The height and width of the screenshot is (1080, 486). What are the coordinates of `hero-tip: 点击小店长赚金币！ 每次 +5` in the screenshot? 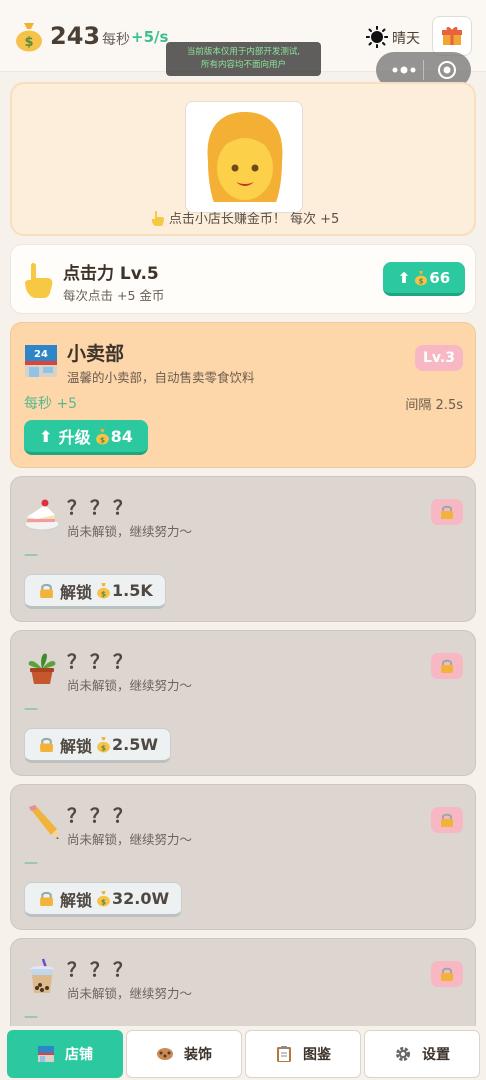 It's located at (245, 219).